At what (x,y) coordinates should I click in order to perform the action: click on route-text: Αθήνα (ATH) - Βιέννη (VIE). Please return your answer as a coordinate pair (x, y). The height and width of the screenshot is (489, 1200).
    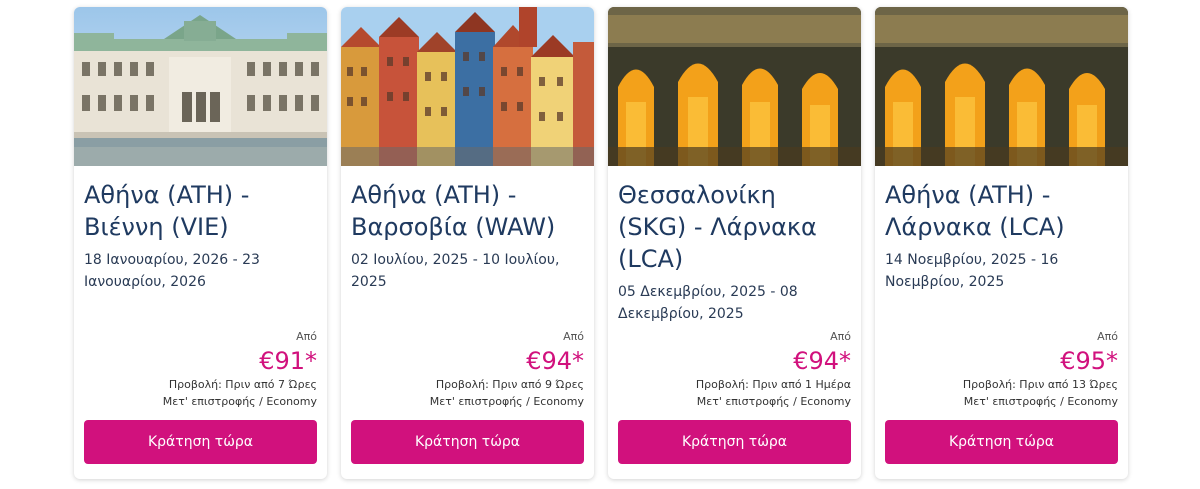
    Looking at the image, I should click on (167, 211).